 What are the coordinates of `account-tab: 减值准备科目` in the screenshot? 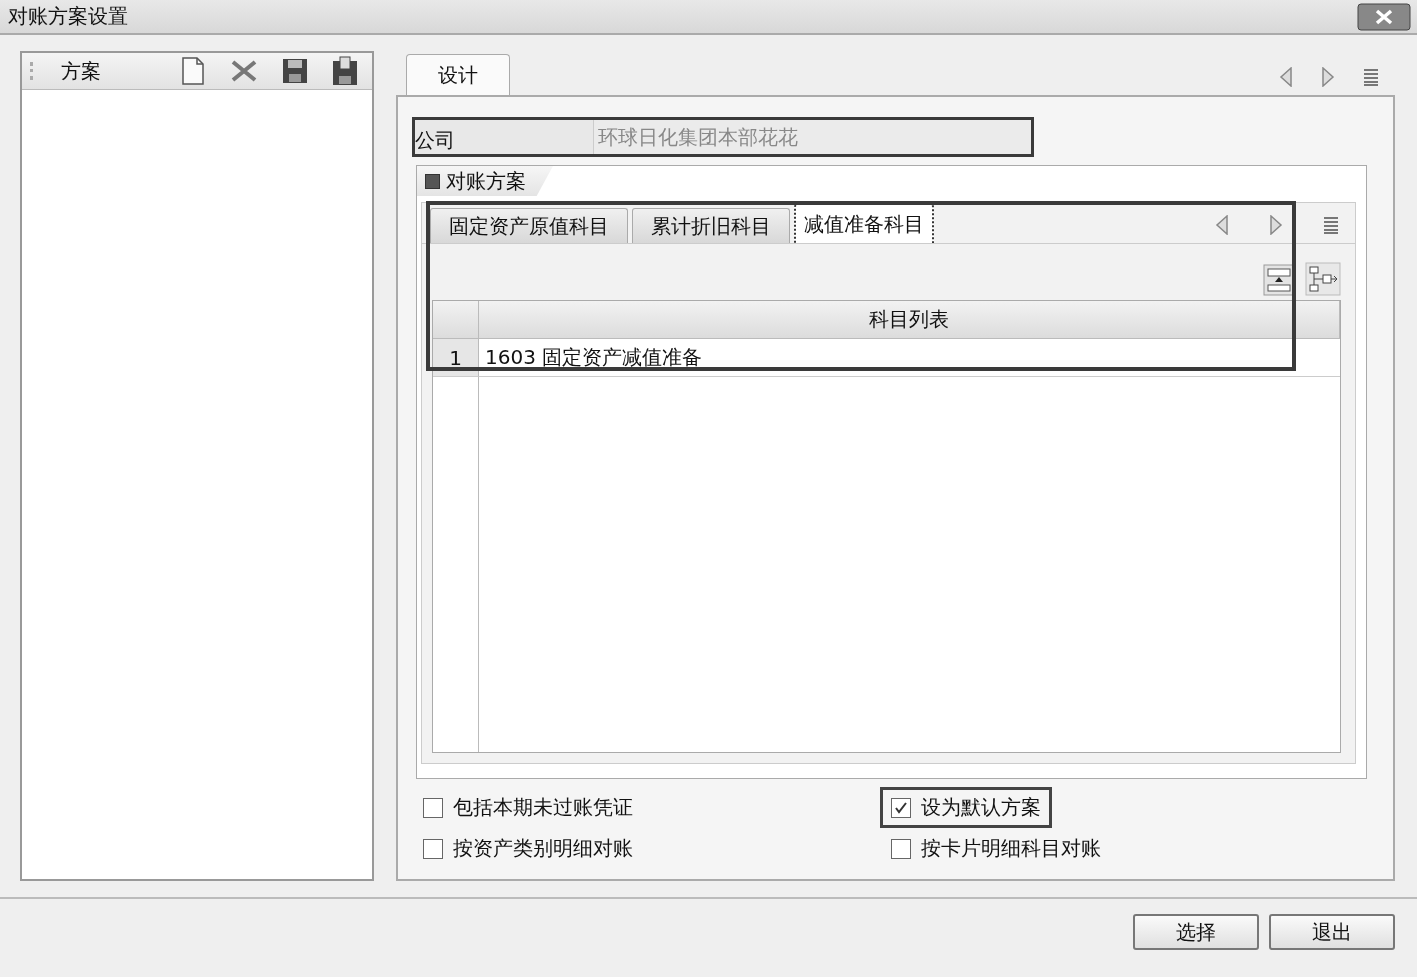 It's located at (864, 223).